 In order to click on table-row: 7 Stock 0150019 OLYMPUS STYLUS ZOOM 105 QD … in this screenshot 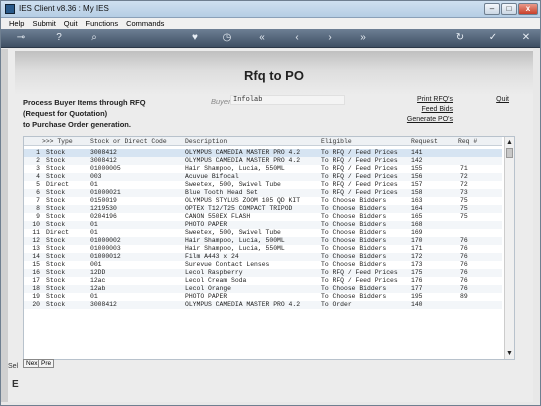, I will do `click(263, 201)`.